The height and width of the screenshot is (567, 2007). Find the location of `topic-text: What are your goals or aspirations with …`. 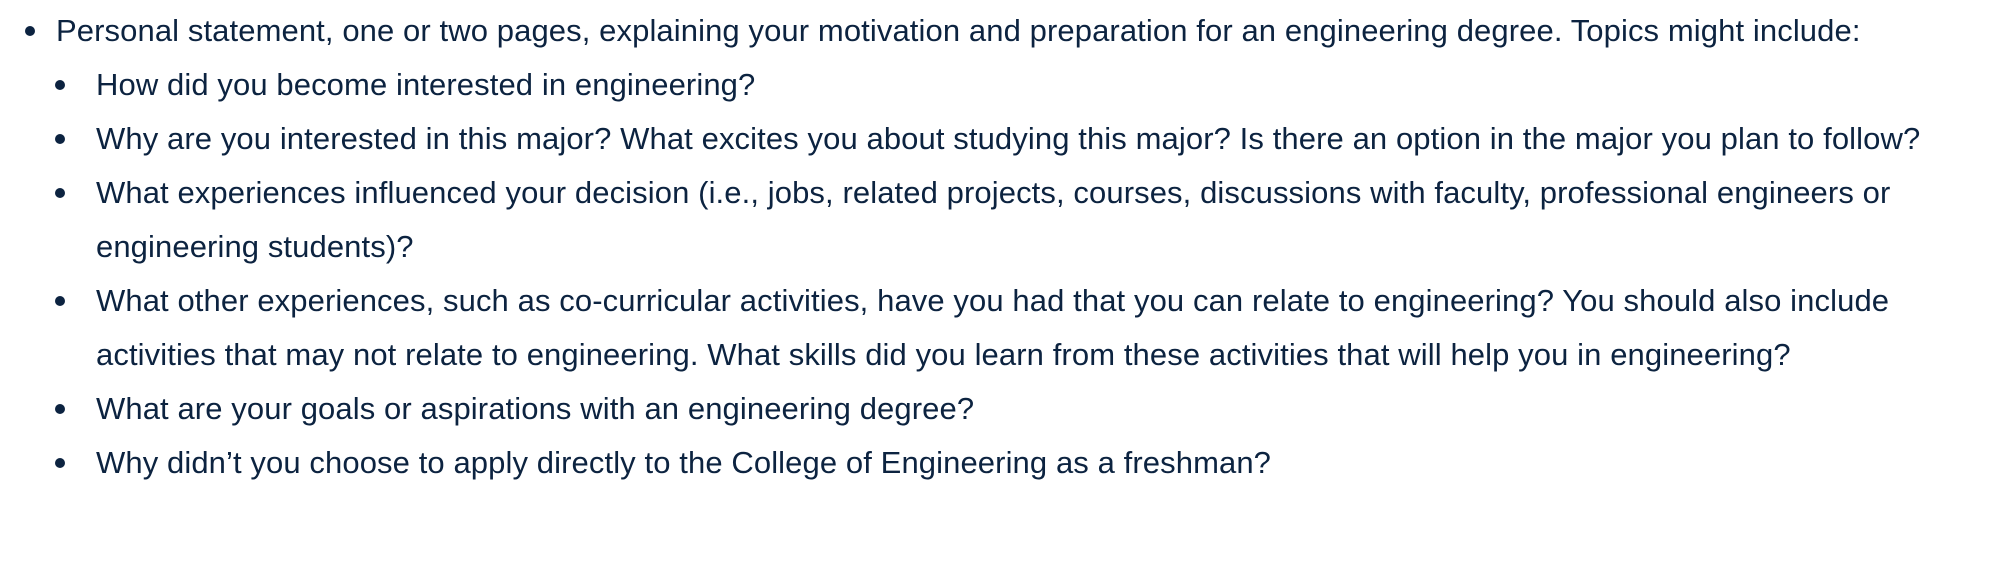

topic-text: What are your goals or aspirations with … is located at coordinates (535, 408).